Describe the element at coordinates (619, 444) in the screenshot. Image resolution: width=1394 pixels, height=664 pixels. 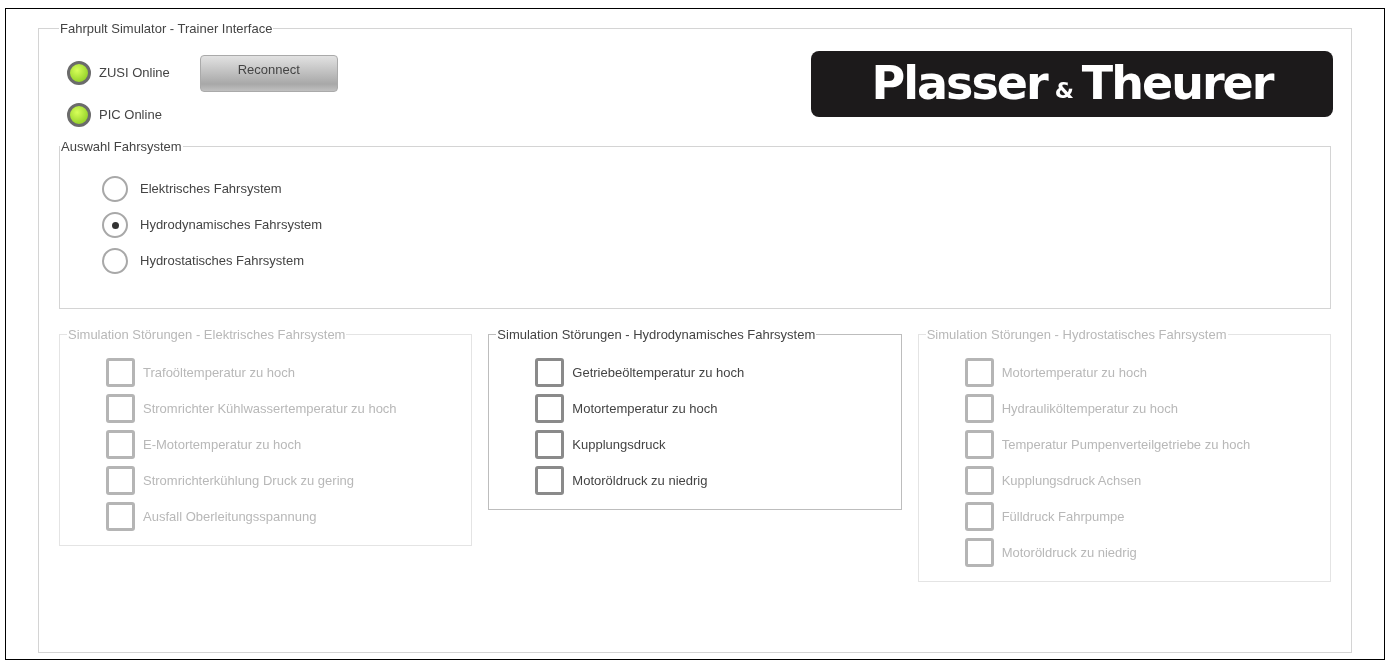
I see `checkbox-label: Kupplungsdruck` at that location.